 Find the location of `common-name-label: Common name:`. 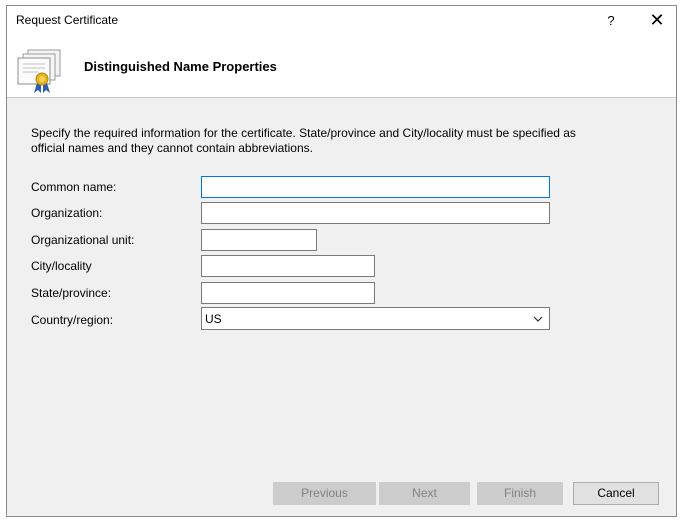

common-name-label: Common name: is located at coordinates (74, 187).